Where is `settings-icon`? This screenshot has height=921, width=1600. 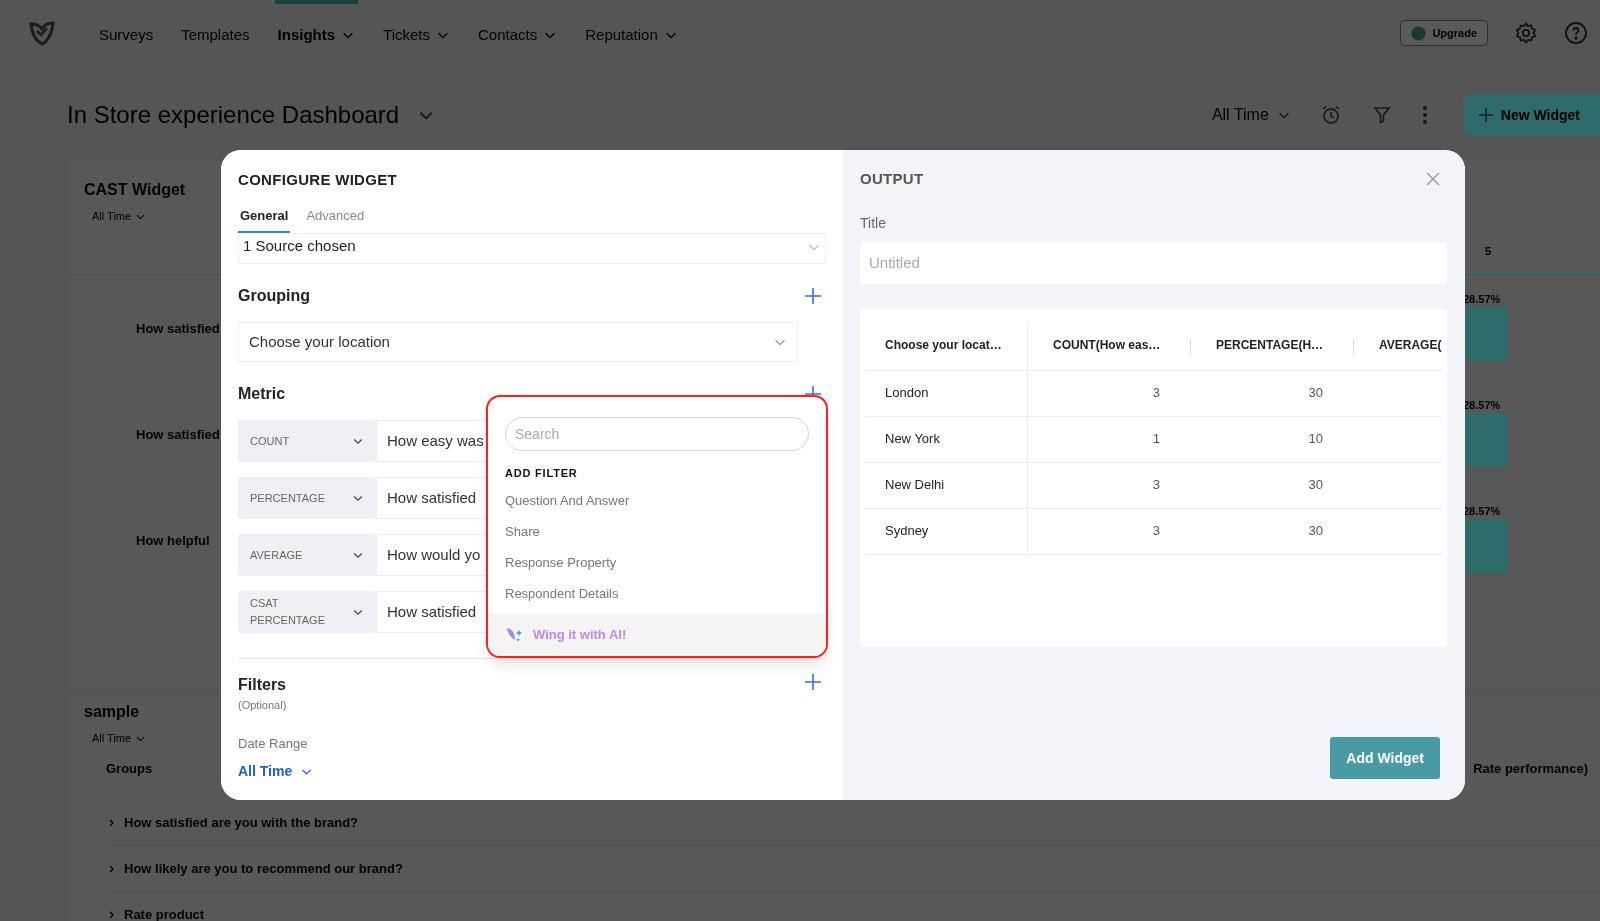 settings-icon is located at coordinates (1526, 33).